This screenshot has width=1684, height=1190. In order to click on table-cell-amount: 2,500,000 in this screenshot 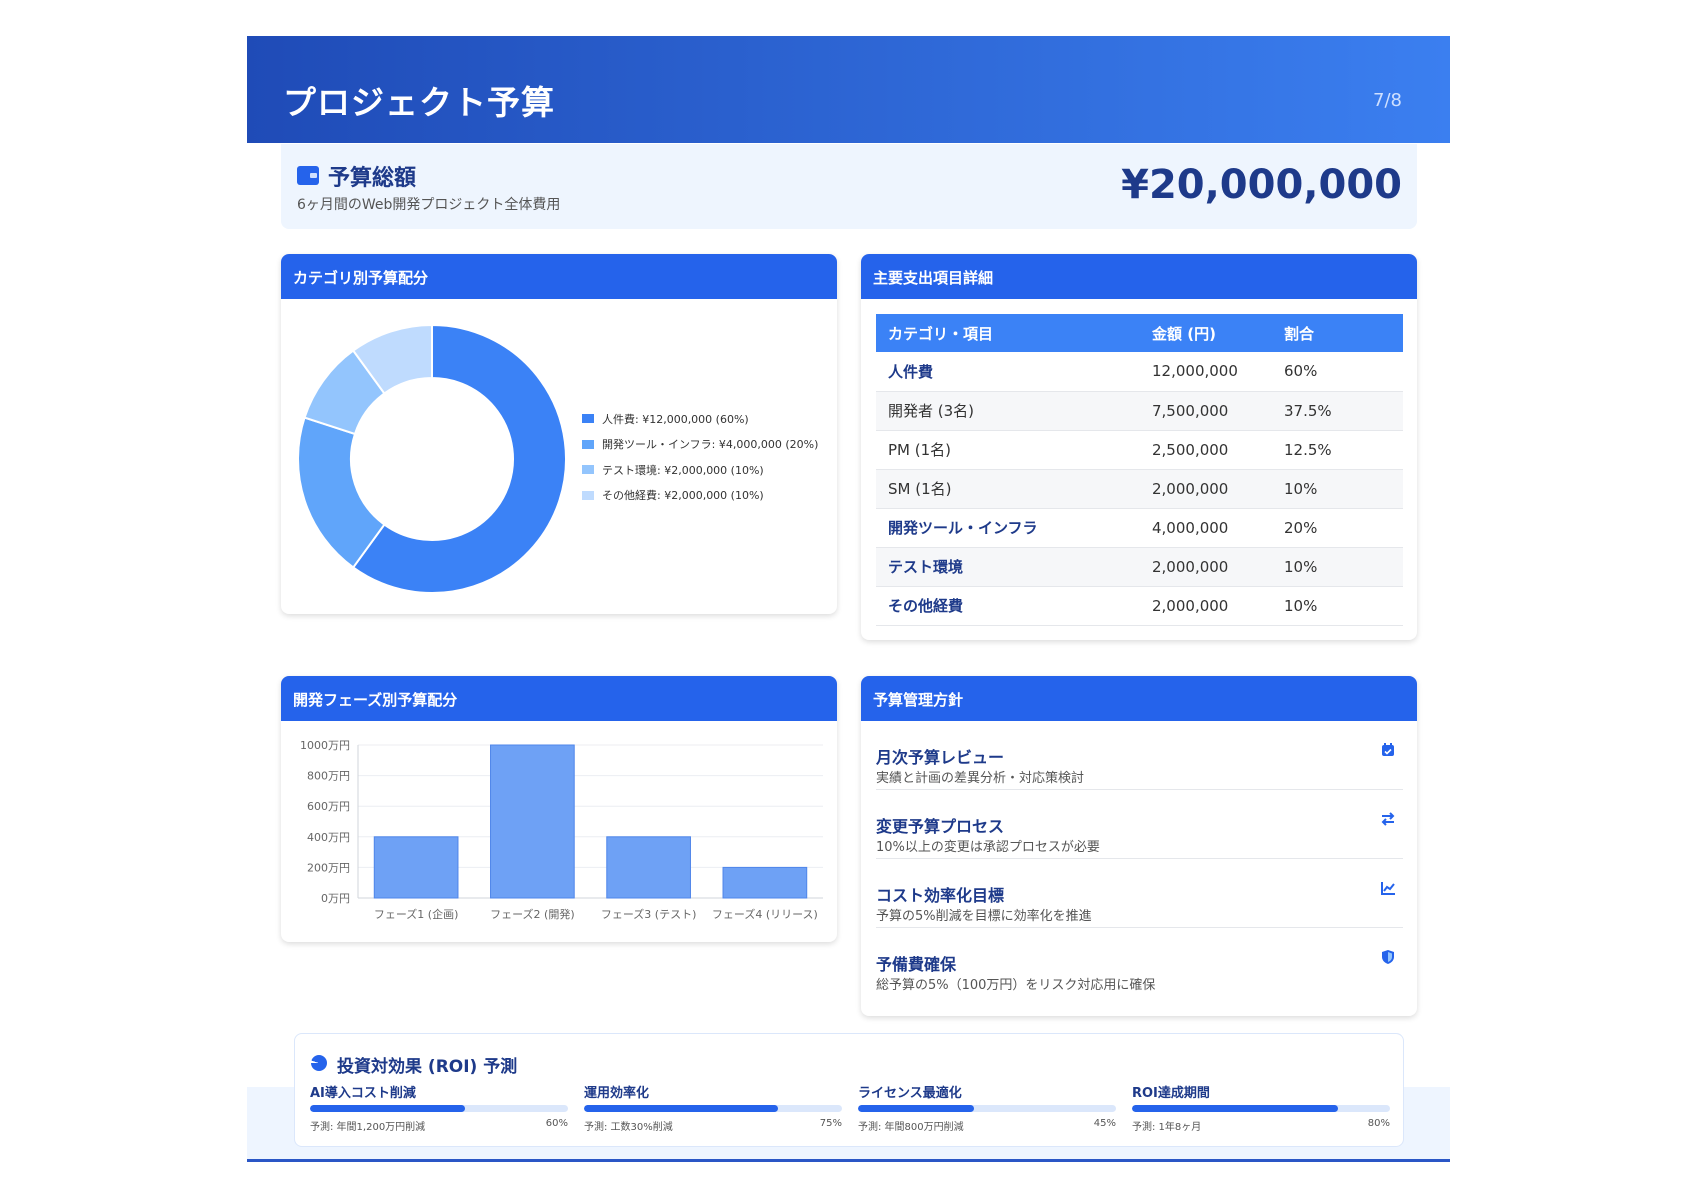, I will do `click(1206, 450)`.